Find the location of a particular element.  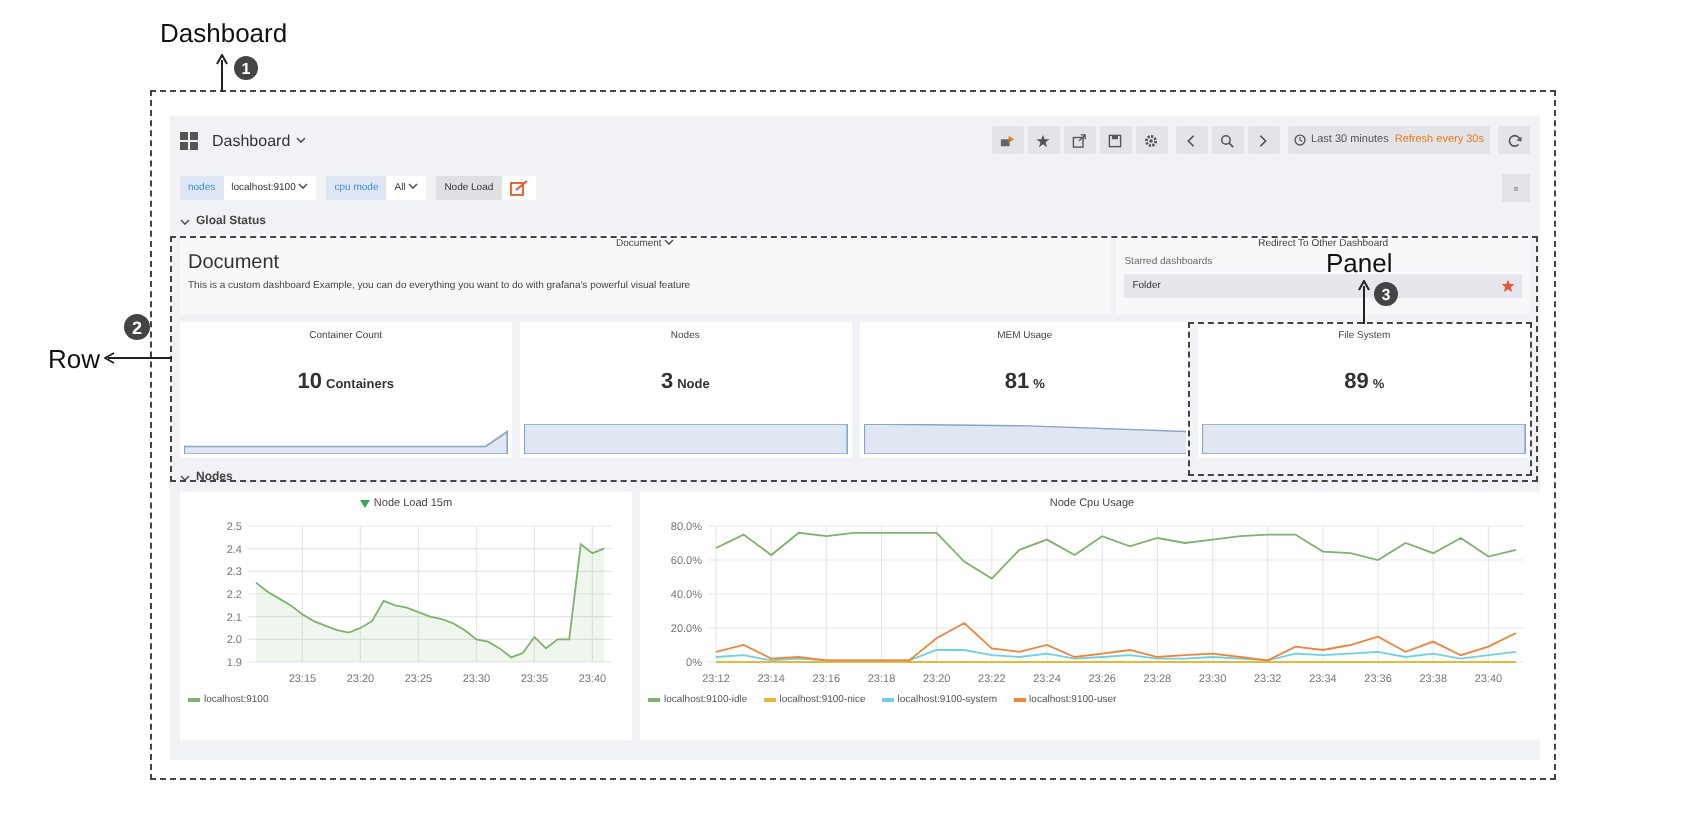

edit-button is located at coordinates (518, 188).